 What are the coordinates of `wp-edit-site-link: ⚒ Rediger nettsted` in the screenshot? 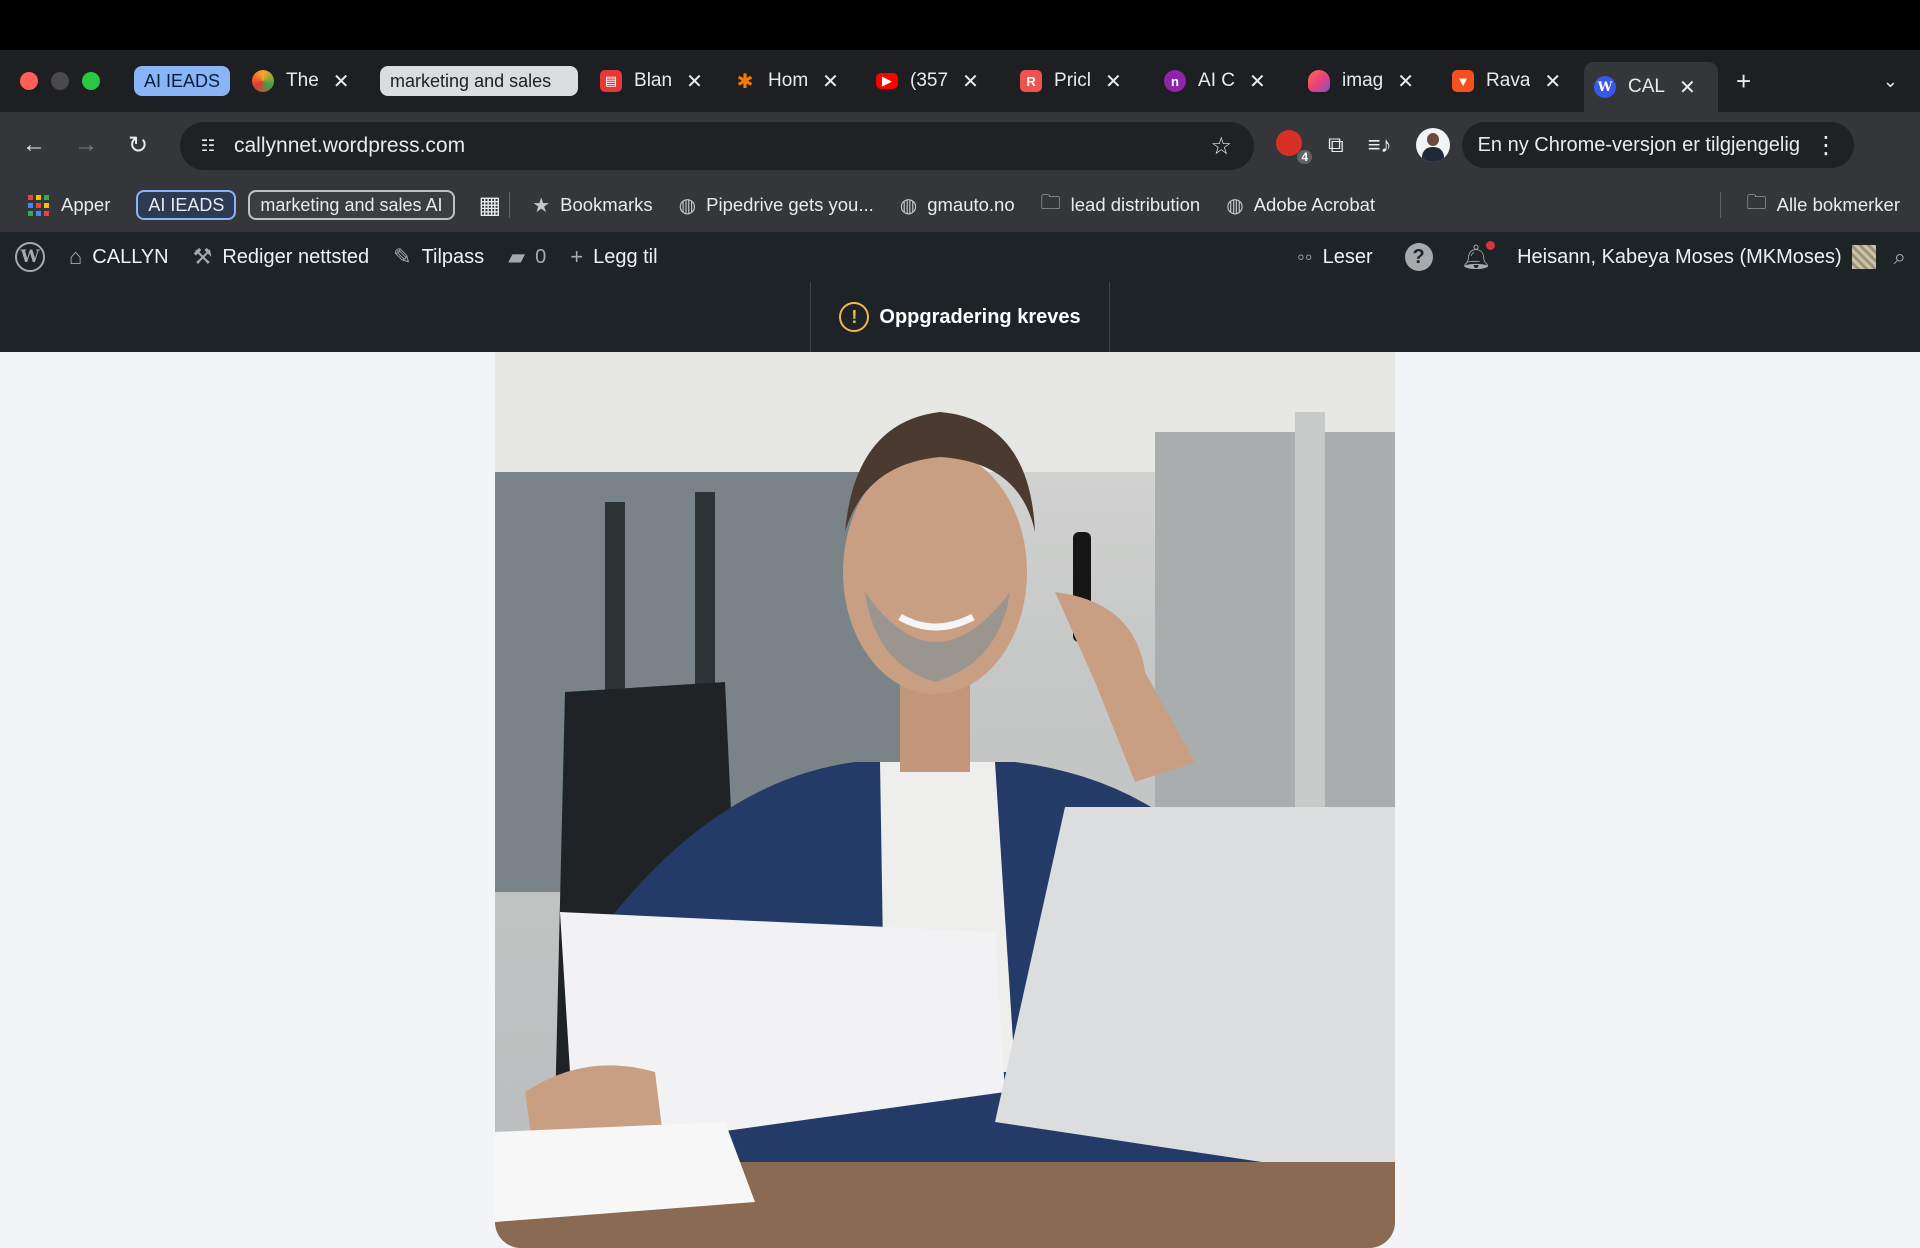 It's located at (281, 257).